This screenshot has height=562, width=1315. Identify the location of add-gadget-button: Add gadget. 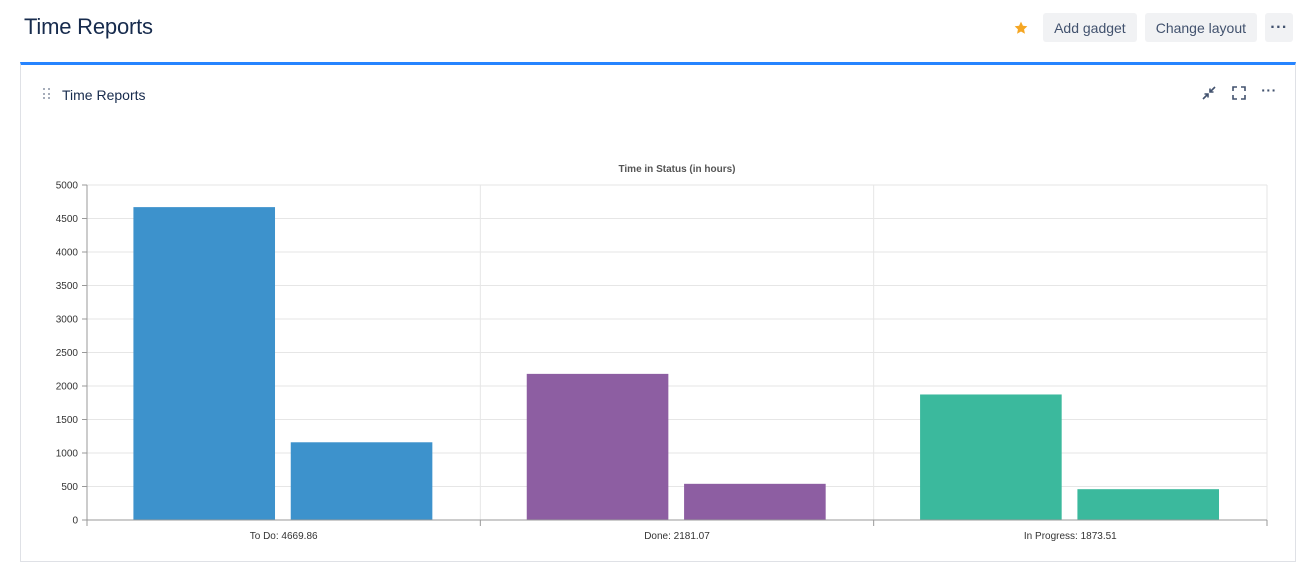
(1090, 27).